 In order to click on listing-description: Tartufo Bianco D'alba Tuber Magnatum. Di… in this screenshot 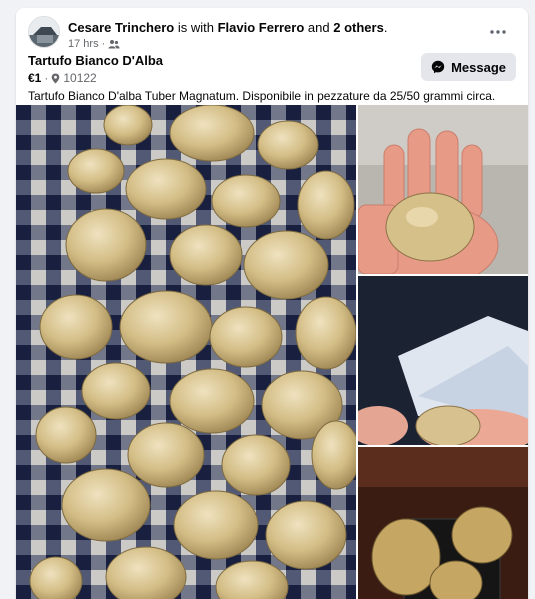, I will do `click(262, 96)`.